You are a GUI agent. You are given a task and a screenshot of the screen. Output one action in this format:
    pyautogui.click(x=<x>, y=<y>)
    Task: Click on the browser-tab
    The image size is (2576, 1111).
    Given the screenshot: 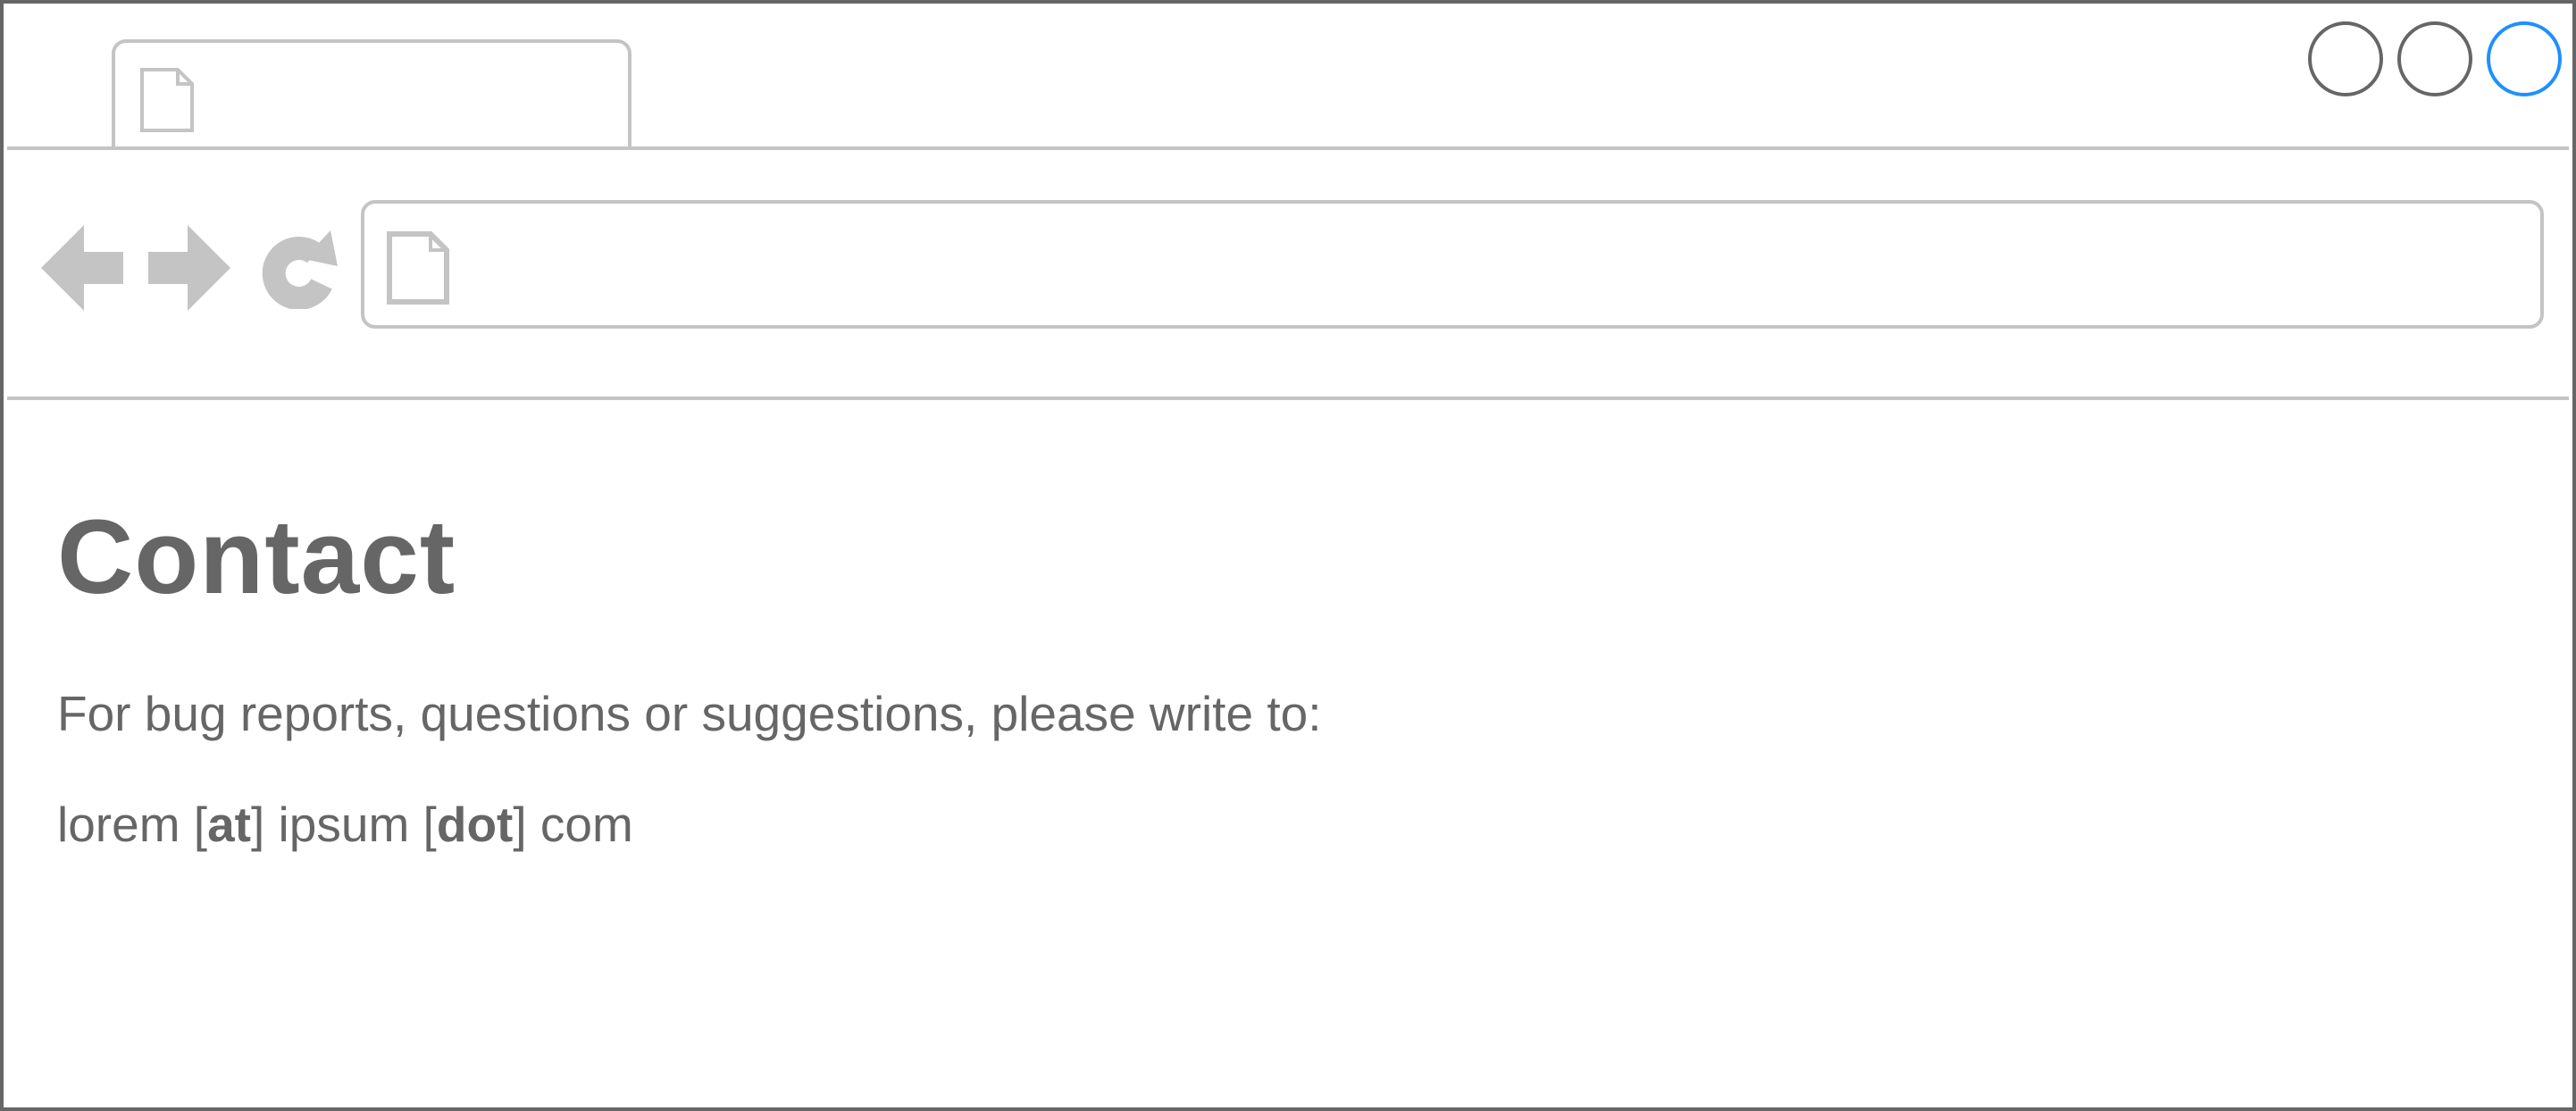 What is the action you would take?
    pyautogui.click(x=372, y=94)
    